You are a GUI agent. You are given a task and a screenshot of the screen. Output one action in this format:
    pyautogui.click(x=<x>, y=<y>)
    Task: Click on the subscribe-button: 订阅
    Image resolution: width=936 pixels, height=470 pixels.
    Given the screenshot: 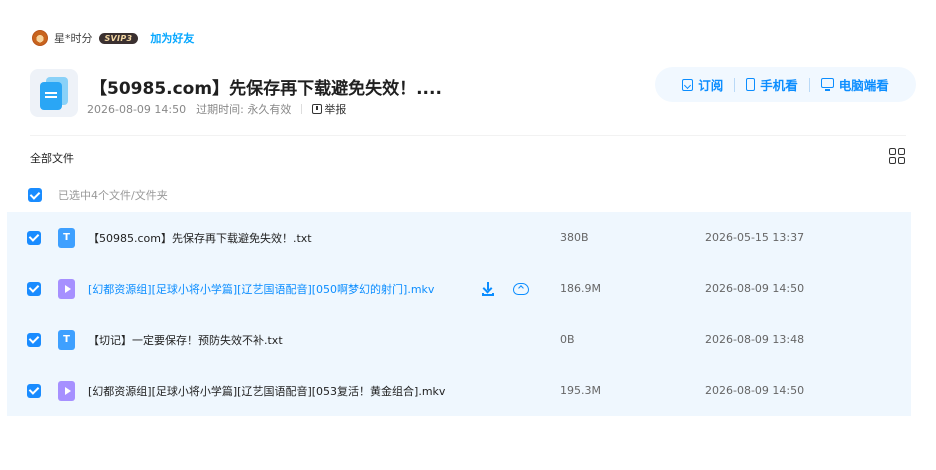 What is the action you would take?
    pyautogui.click(x=702, y=84)
    